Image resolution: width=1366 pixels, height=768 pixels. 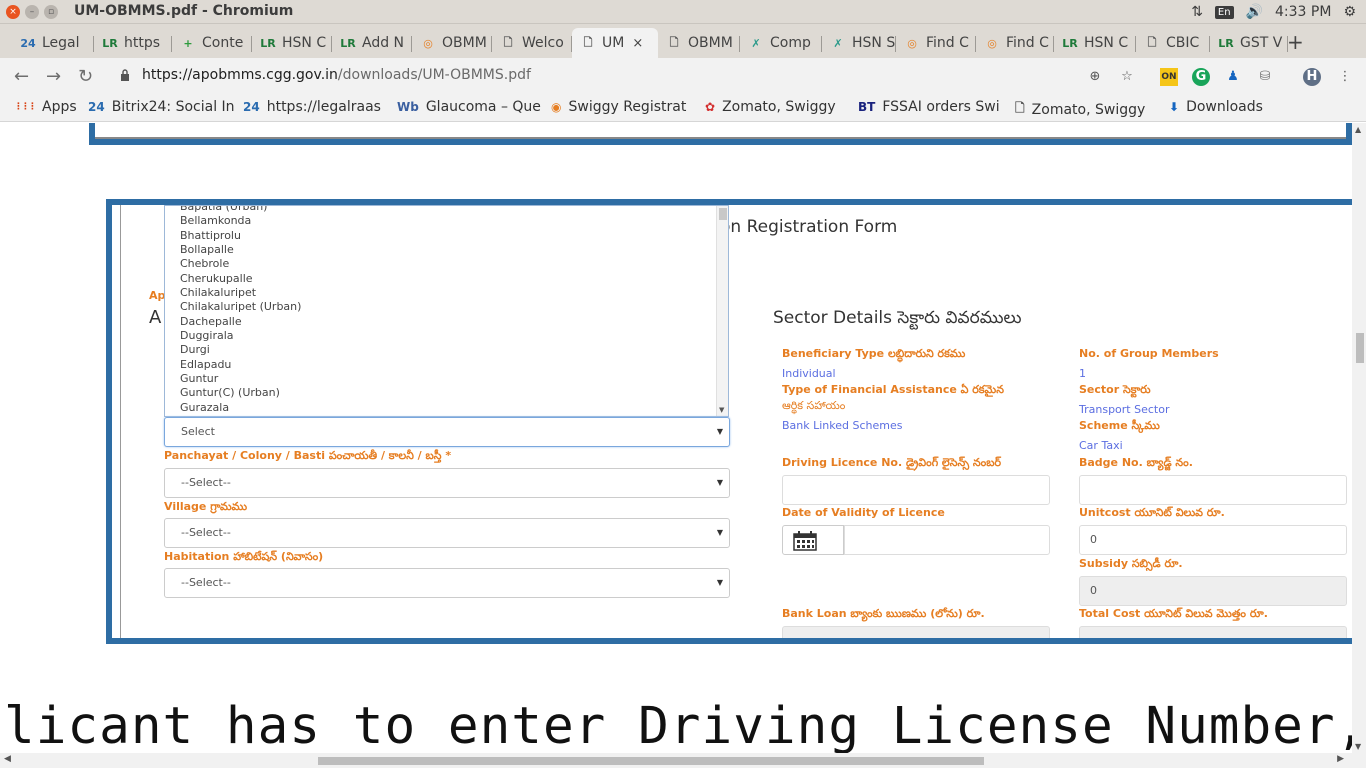 I want to click on list-item: Bapatla (Urban), so click(x=446, y=210).